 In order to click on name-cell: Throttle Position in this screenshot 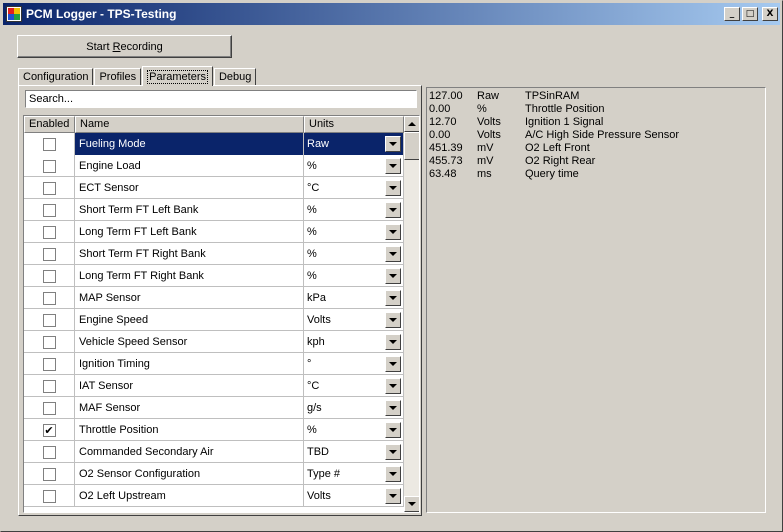, I will do `click(189, 430)`.